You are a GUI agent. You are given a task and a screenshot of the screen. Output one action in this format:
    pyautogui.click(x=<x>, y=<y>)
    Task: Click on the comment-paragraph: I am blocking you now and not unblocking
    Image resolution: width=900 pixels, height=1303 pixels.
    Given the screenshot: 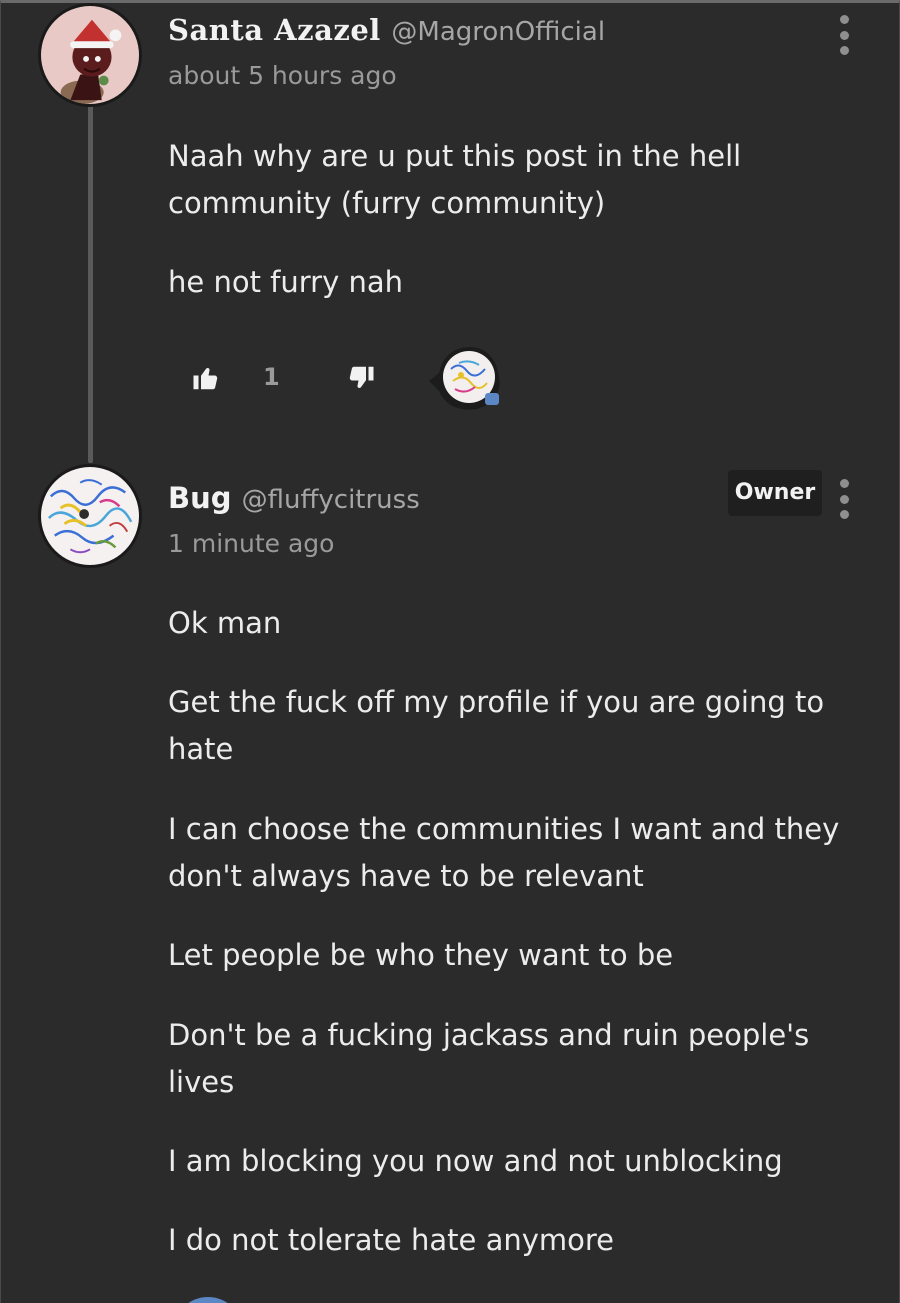 What is the action you would take?
    pyautogui.click(x=475, y=1161)
    